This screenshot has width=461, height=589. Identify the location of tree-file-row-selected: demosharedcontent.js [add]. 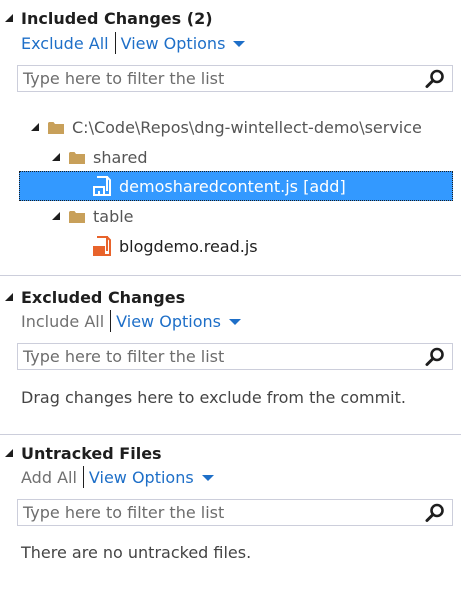
(236, 186).